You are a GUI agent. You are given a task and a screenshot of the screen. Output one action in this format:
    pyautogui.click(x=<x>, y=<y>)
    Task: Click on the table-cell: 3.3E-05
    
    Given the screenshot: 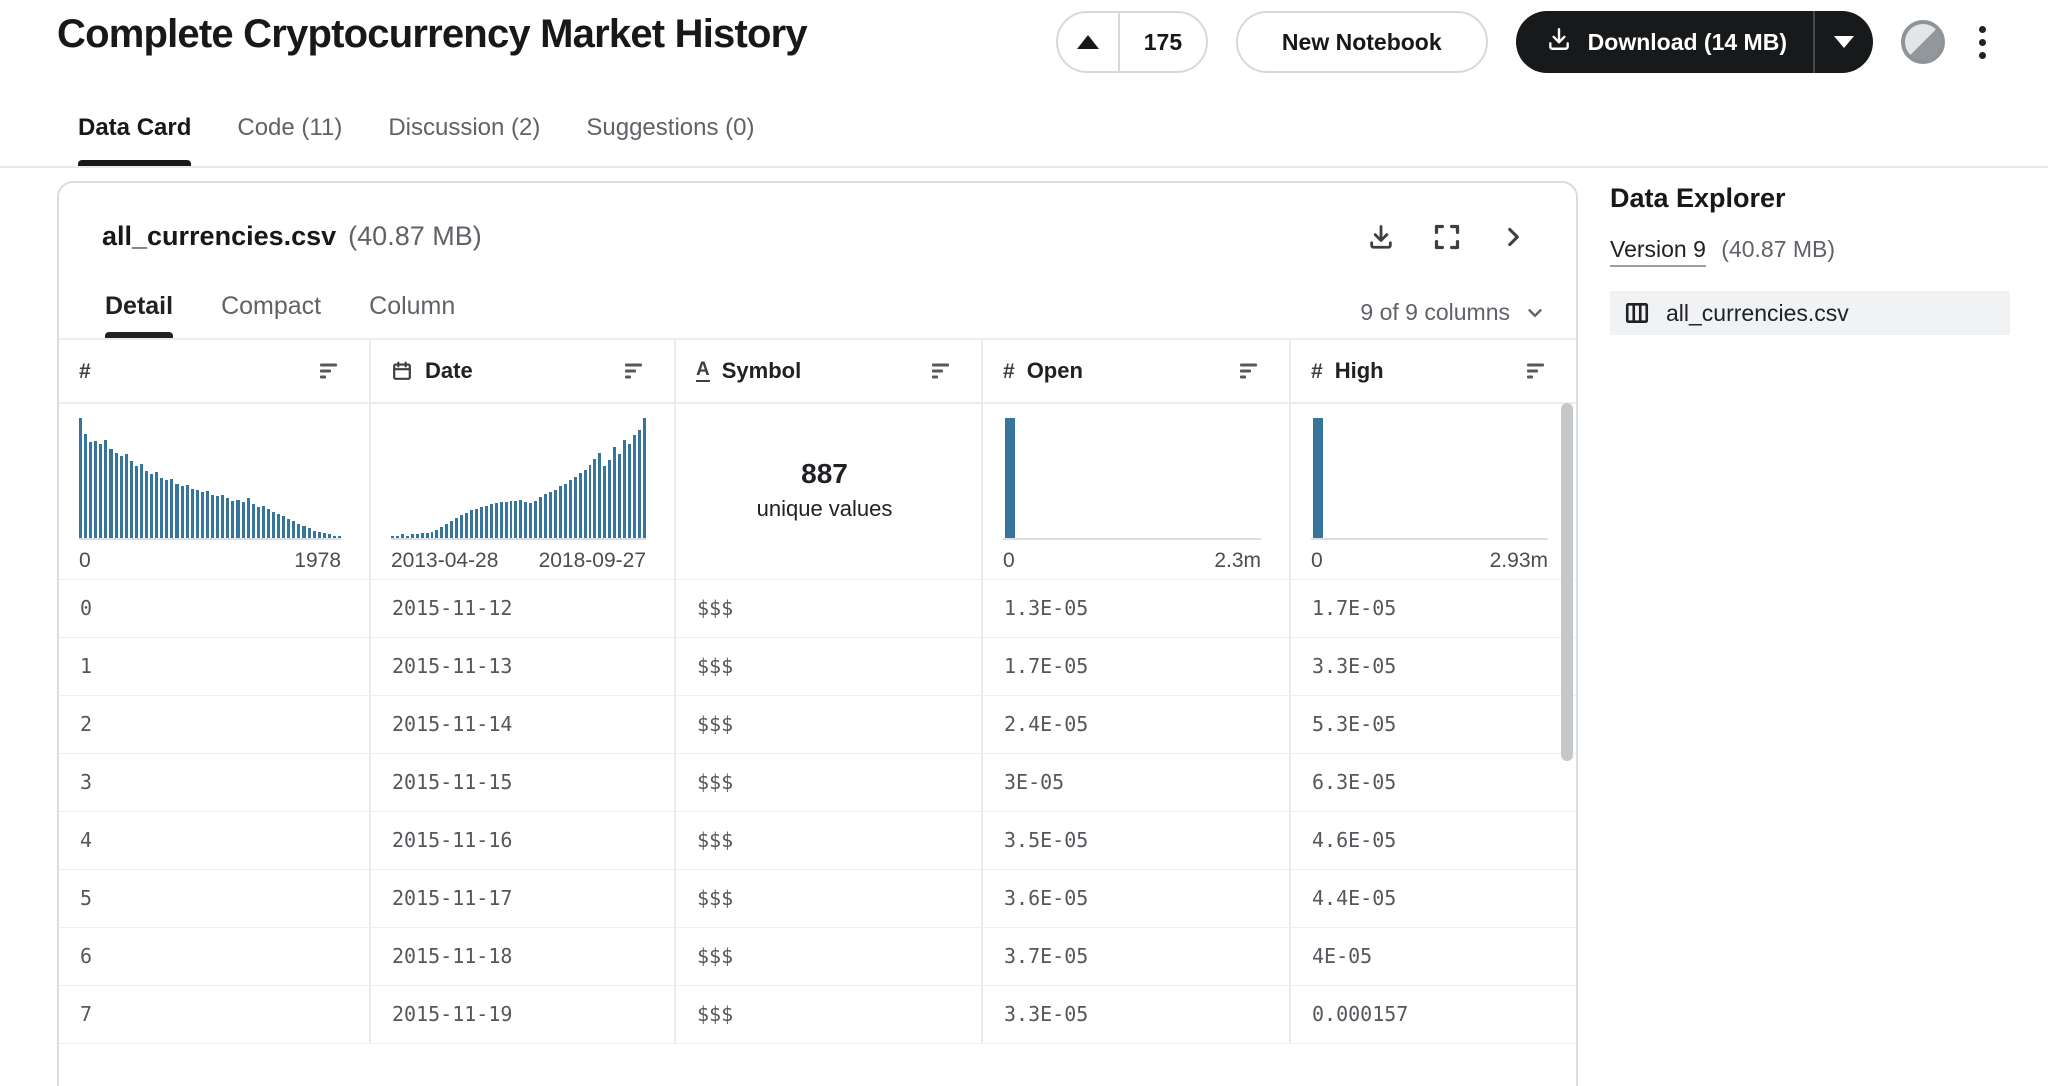 What is the action you would take?
    pyautogui.click(x=1433, y=667)
    